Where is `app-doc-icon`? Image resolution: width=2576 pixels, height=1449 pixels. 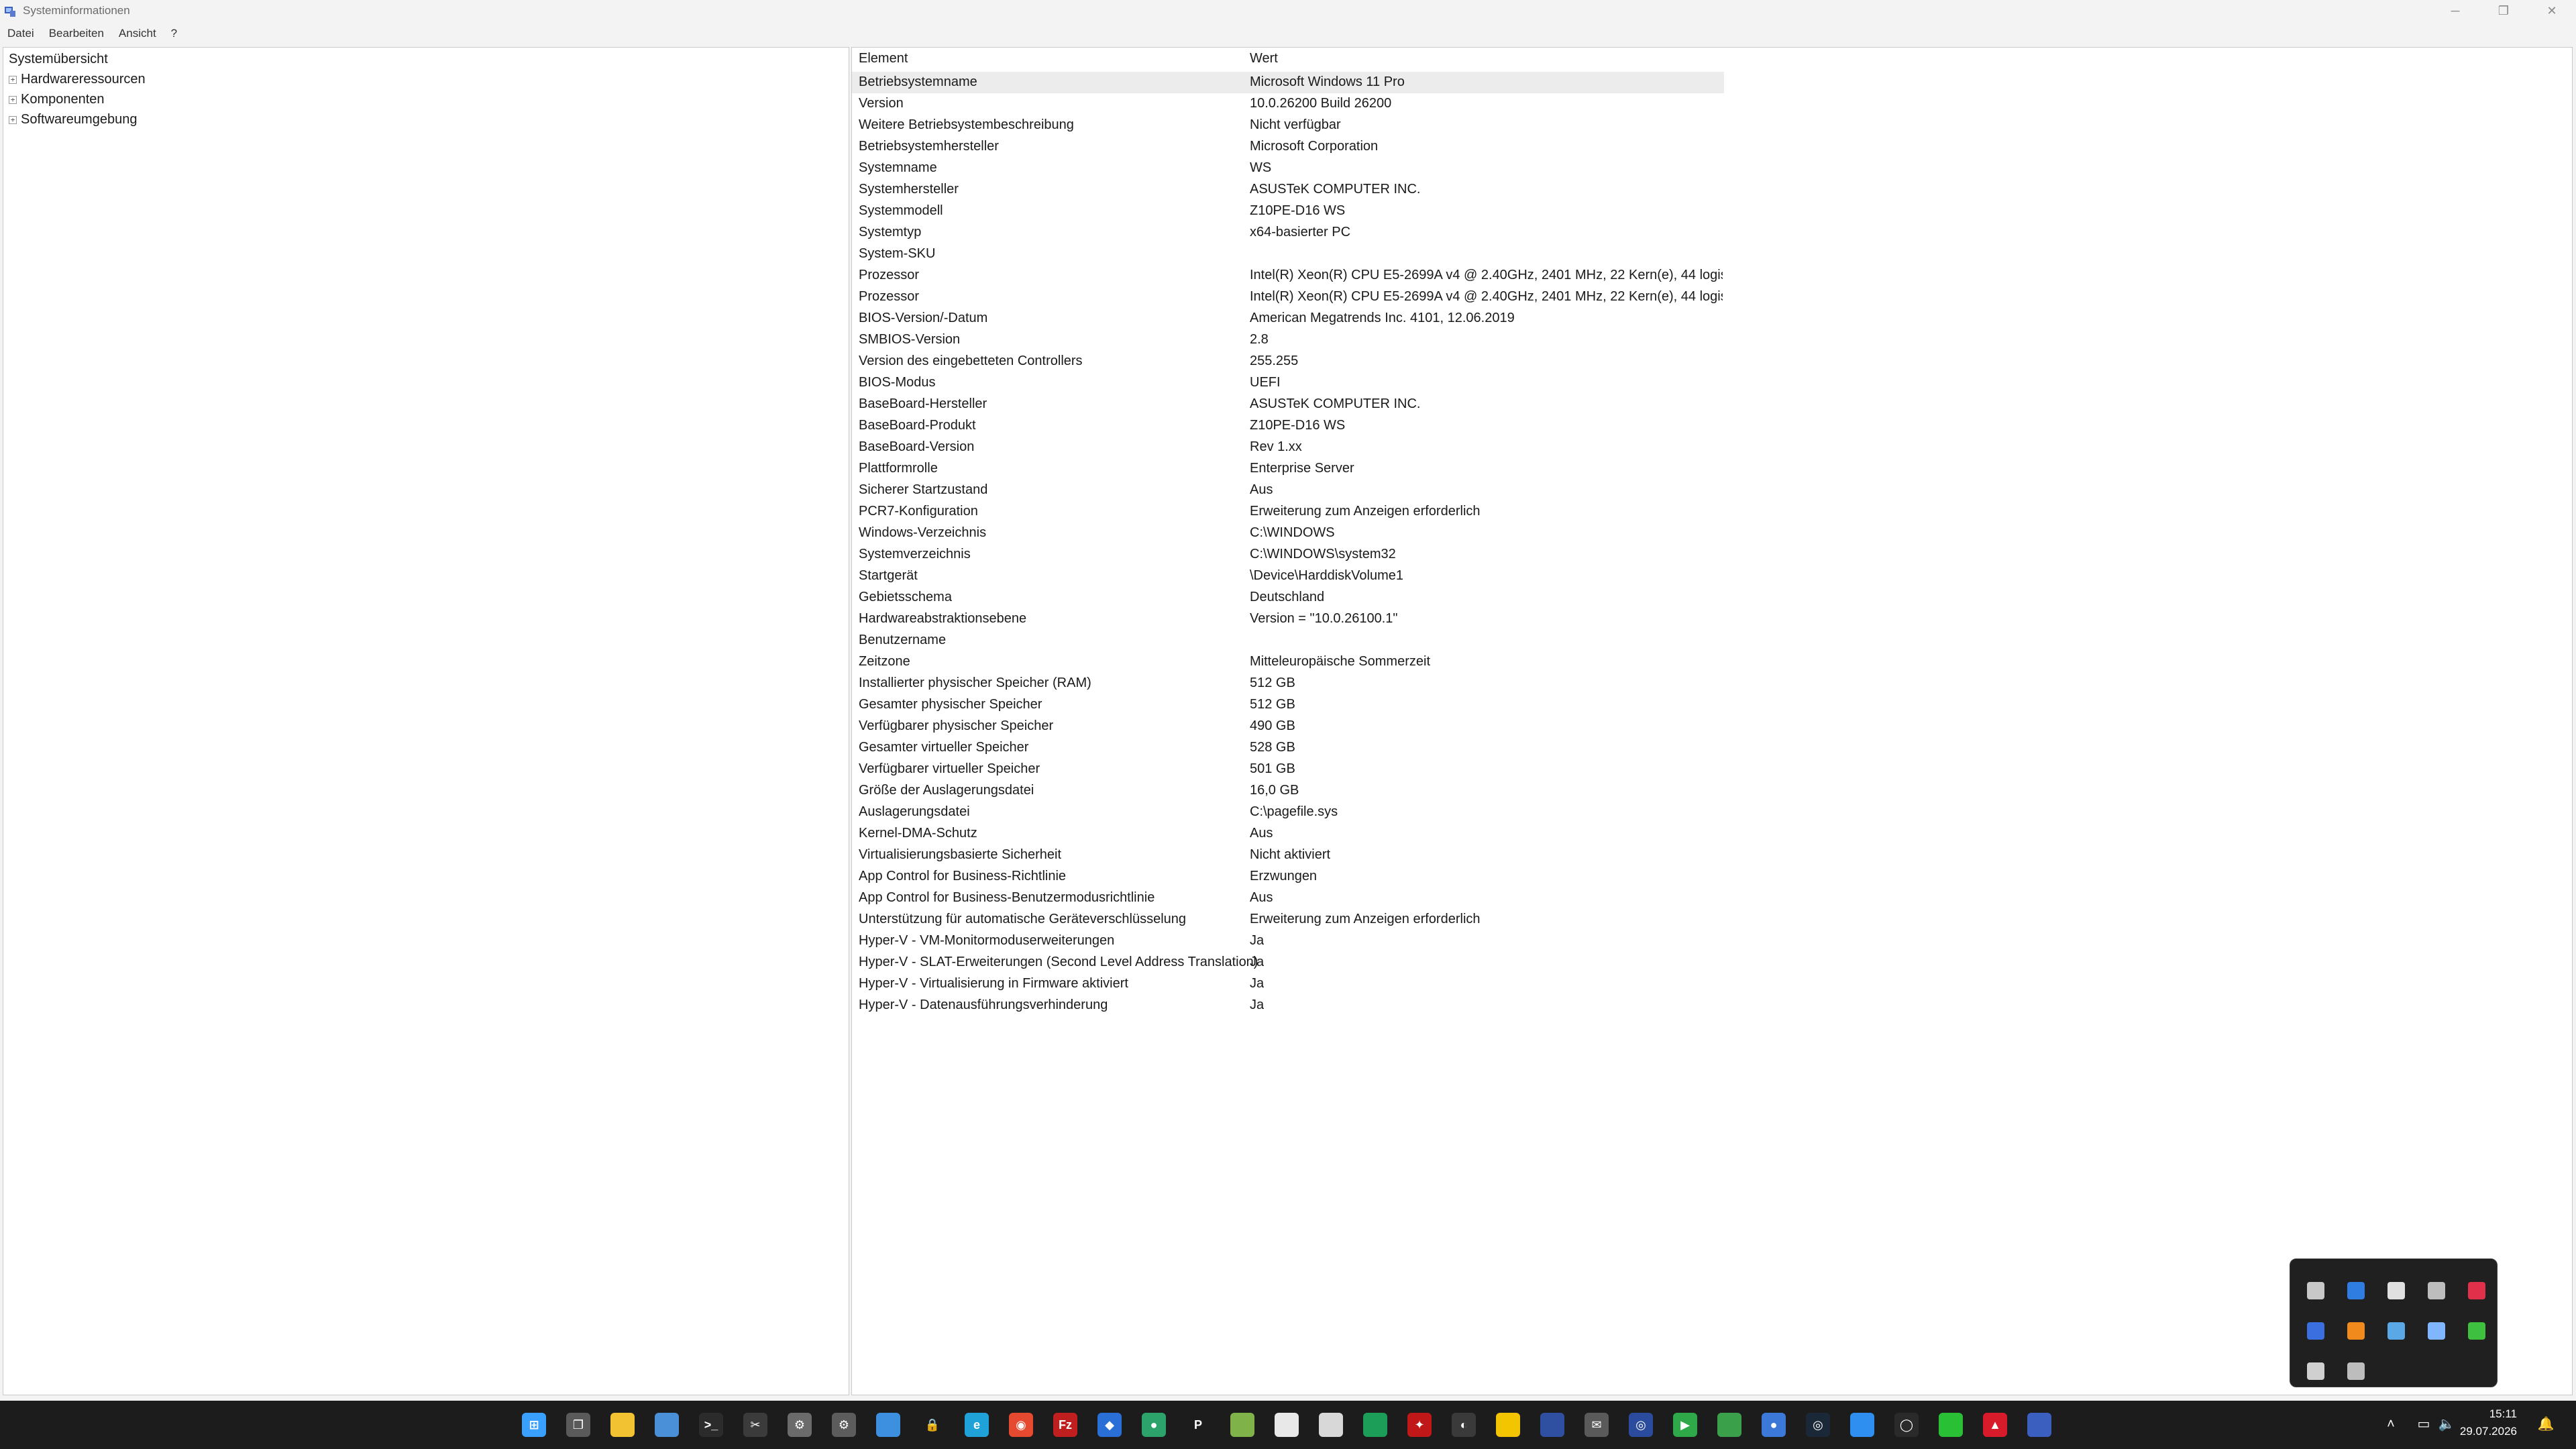 app-doc-icon is located at coordinates (1552, 1425).